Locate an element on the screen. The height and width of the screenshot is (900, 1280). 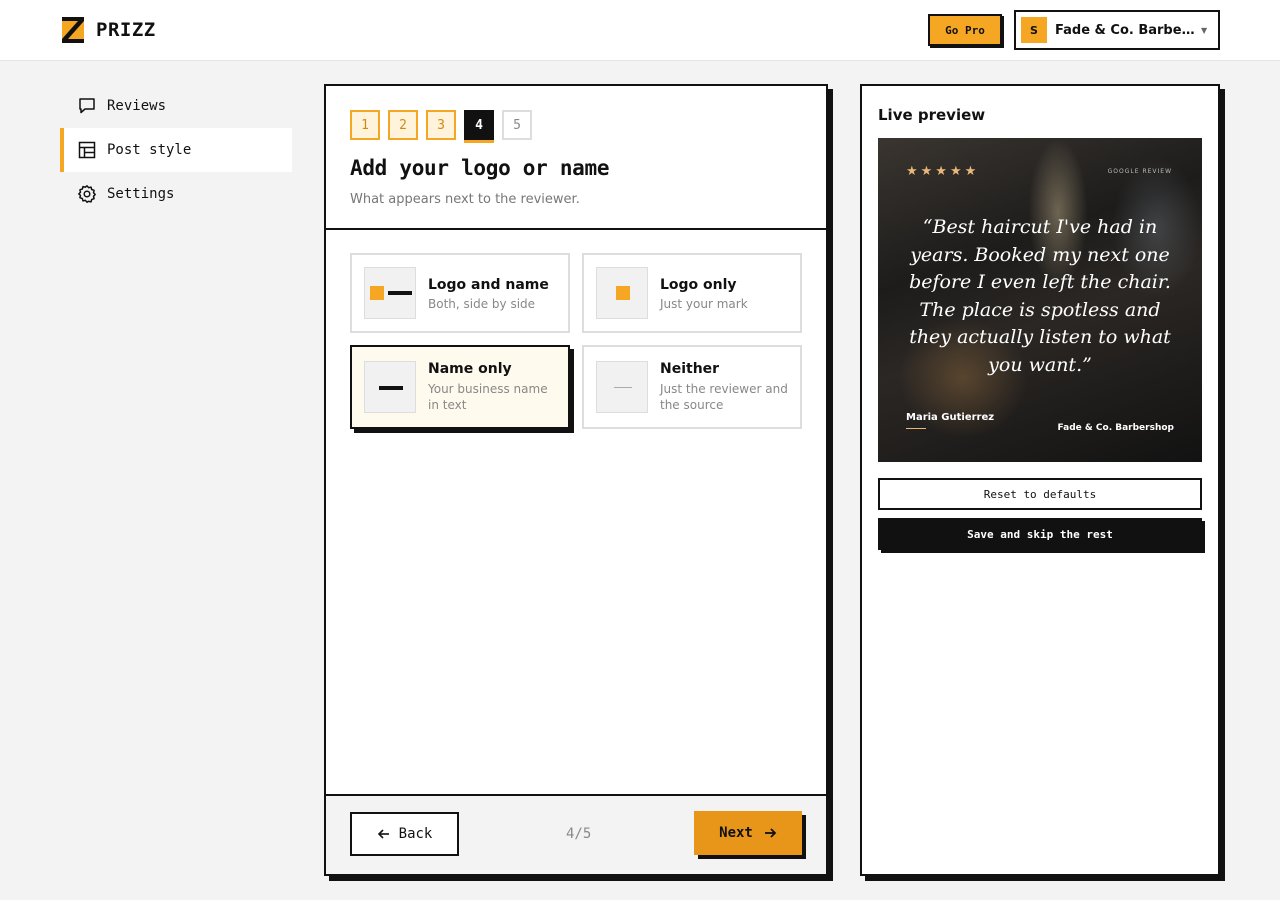
option-title: Logo and name is located at coordinates (488, 285).